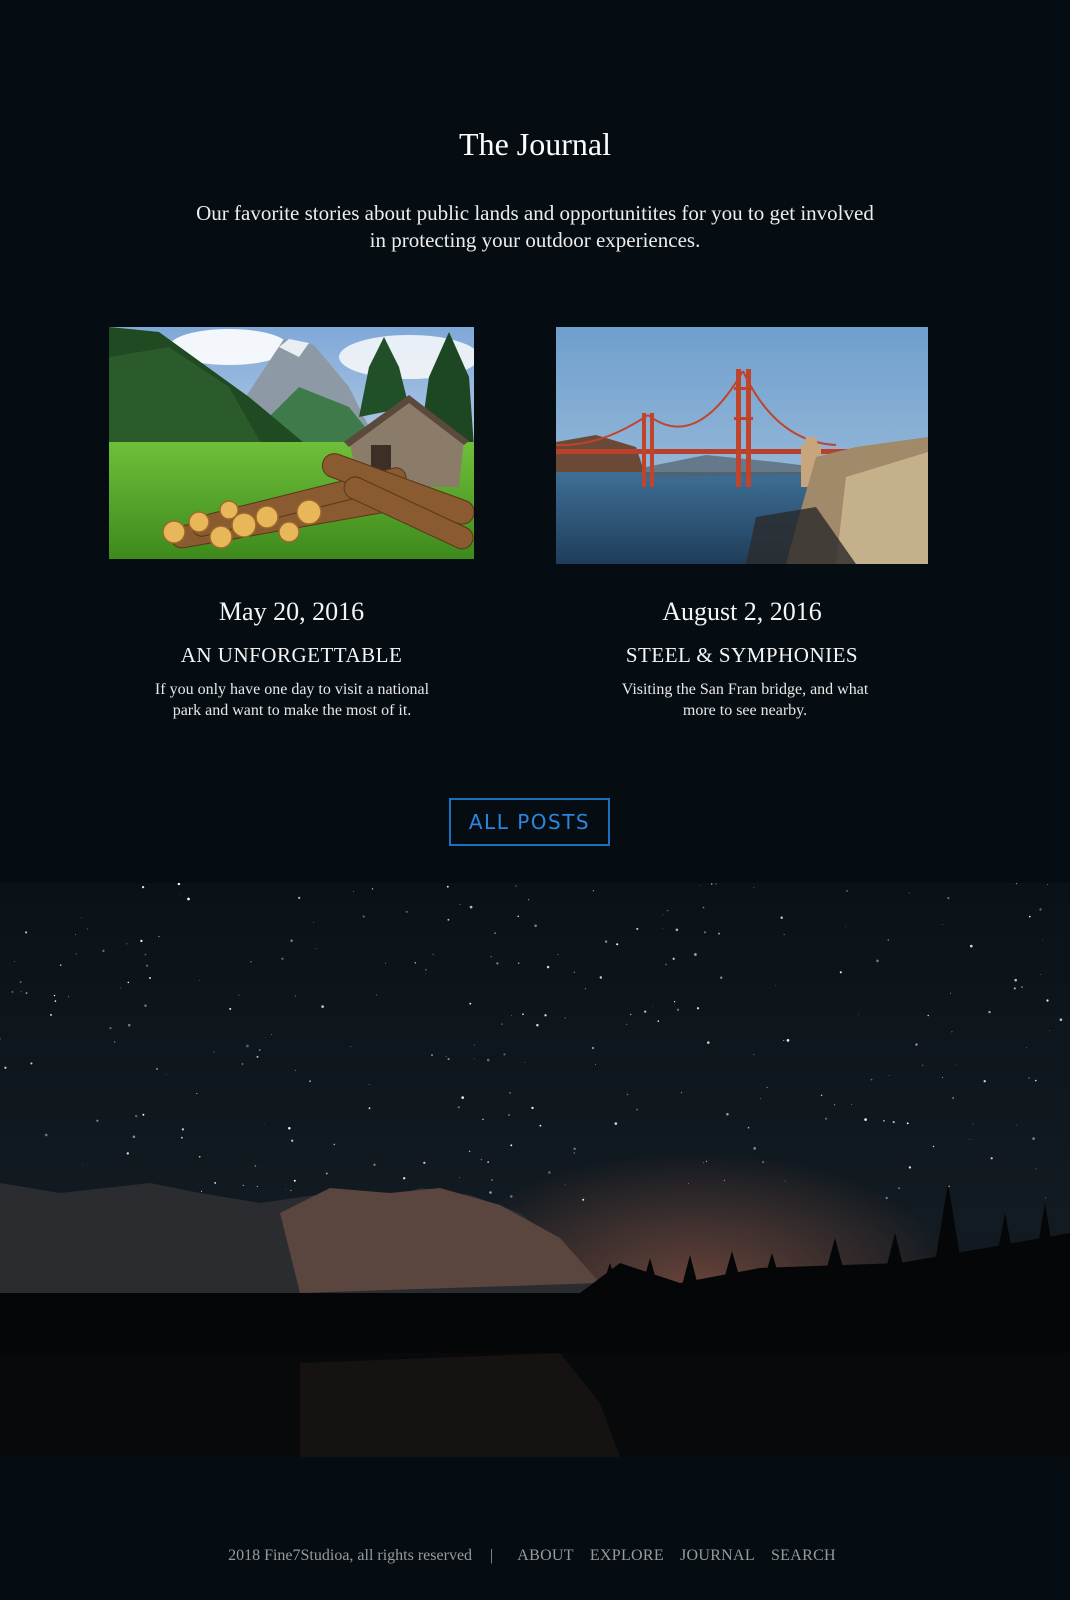 The image size is (1070, 1600). Describe the element at coordinates (529, 822) in the screenshot. I see `all-posts-button: ALL POSTS` at that location.